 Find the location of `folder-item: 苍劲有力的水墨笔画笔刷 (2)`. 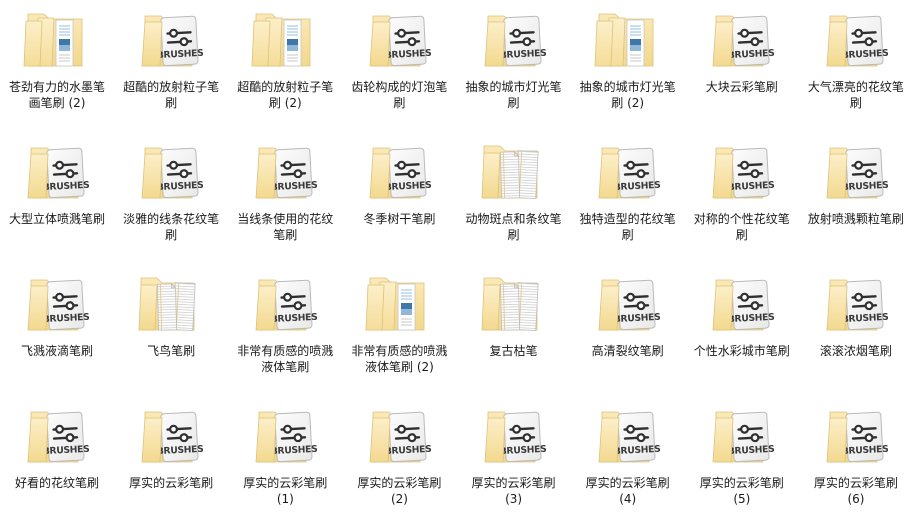

folder-item: 苍劲有力的水墨笔画笔刷 (2) is located at coordinates (57, 66).